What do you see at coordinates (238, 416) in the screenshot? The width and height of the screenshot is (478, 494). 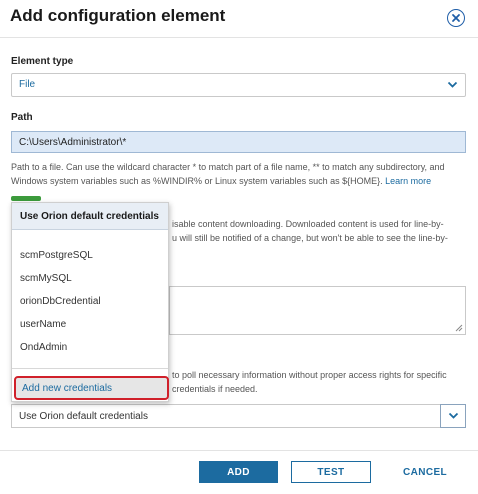 I see `credentials-select: Use Orion default credentials` at bounding box center [238, 416].